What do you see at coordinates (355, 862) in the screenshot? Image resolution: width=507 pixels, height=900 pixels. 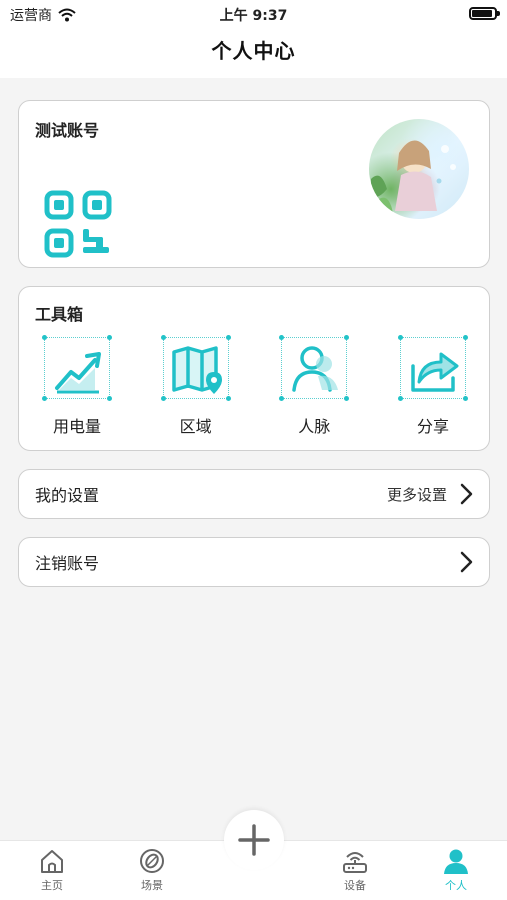 I see `router-icon` at bounding box center [355, 862].